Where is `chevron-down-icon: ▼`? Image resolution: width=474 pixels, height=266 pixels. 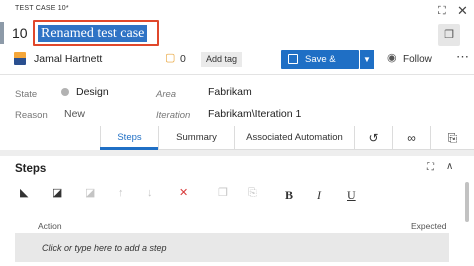
chevron-down-icon: ▼ is located at coordinates (367, 59).